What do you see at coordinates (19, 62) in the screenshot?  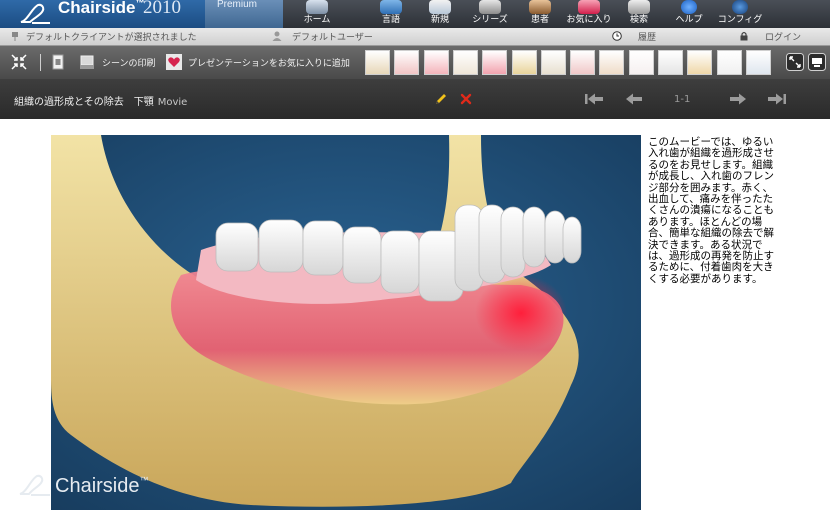 I see `collapse-icon` at bounding box center [19, 62].